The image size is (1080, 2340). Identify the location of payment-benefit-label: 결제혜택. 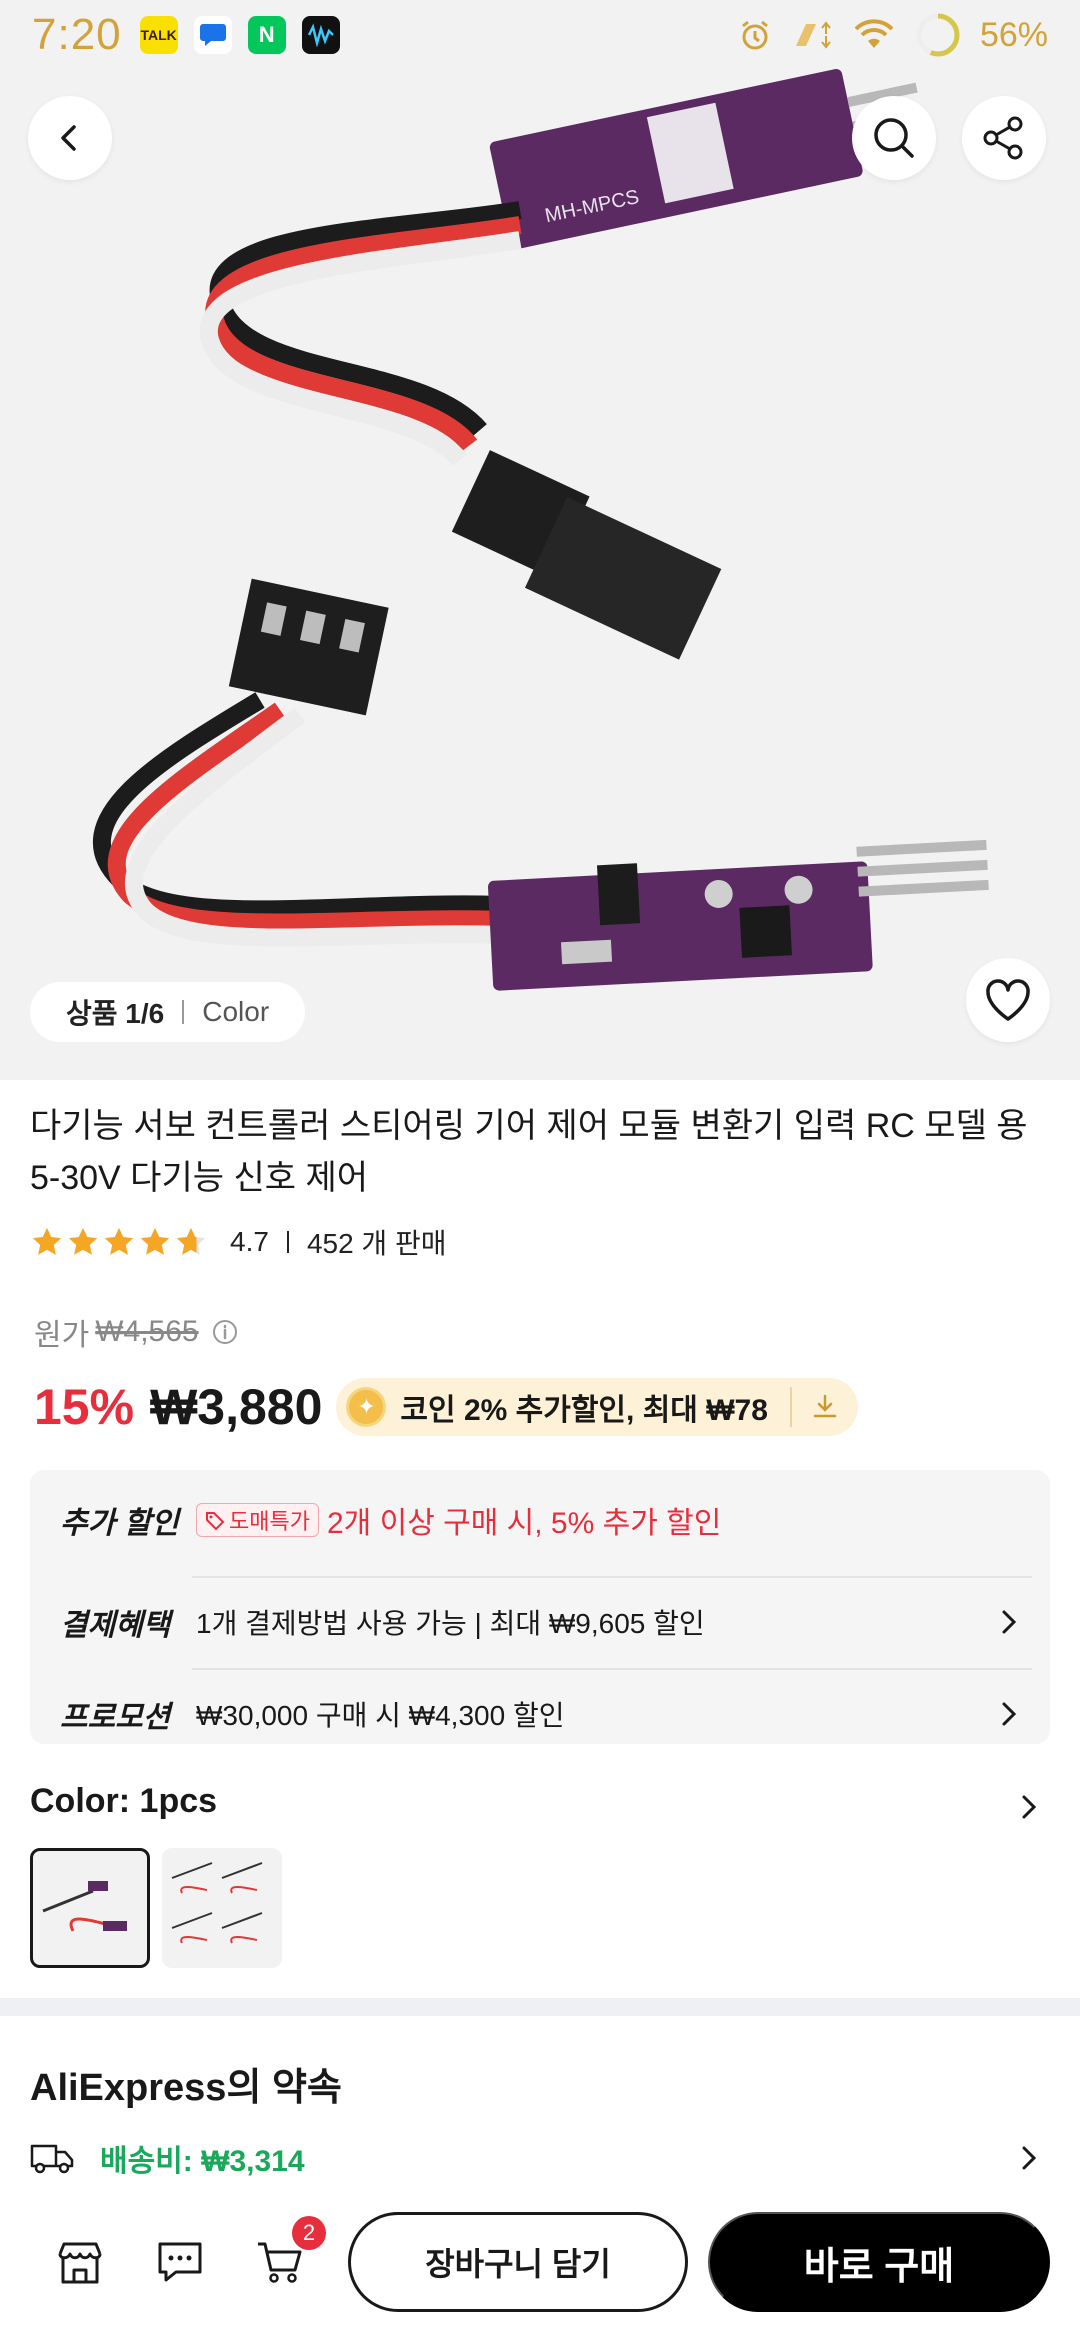
(115, 1625).